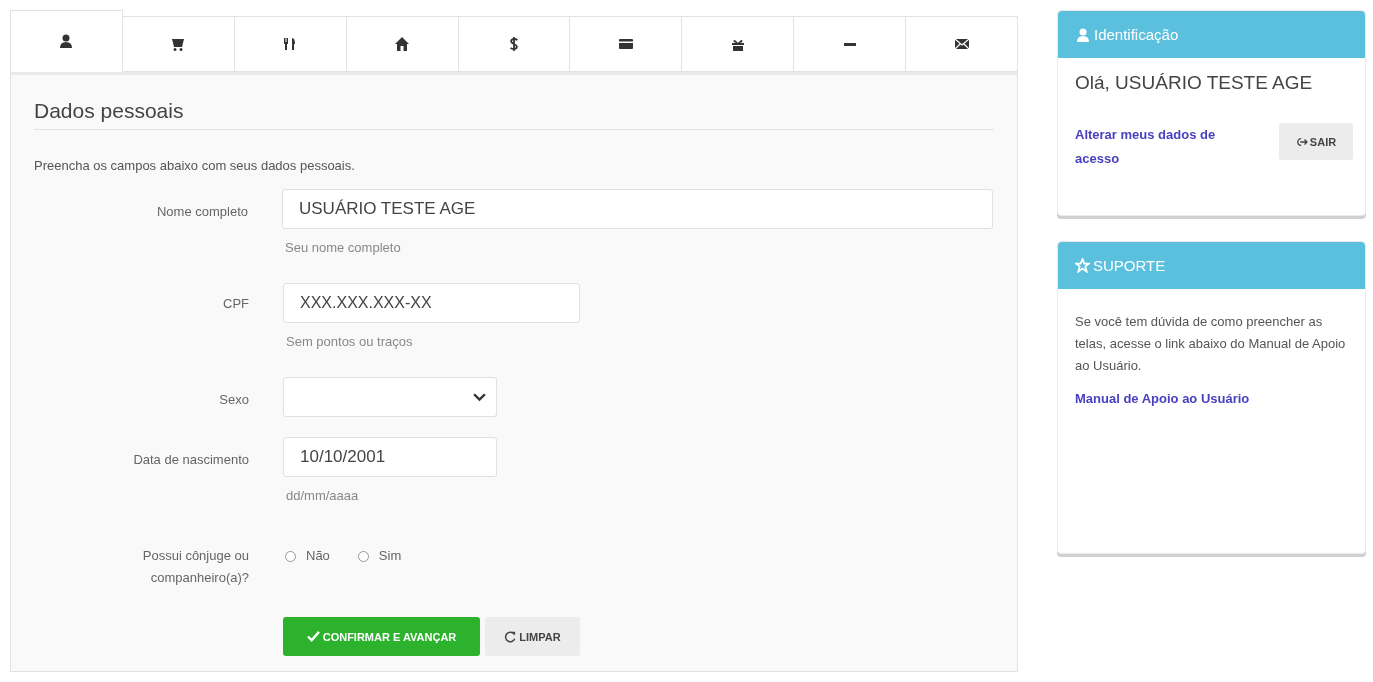  What do you see at coordinates (1301, 141) in the screenshot?
I see `sign-out-icon` at bounding box center [1301, 141].